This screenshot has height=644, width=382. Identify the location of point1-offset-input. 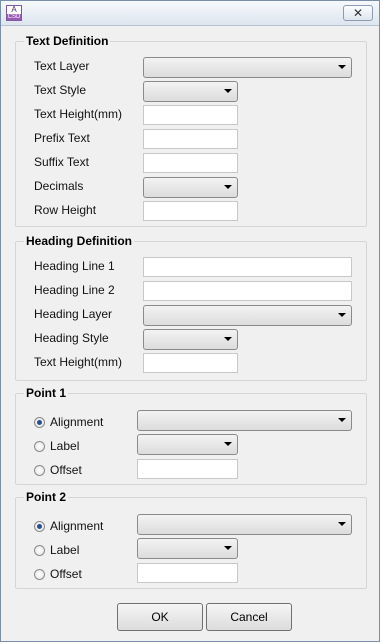
(187, 469).